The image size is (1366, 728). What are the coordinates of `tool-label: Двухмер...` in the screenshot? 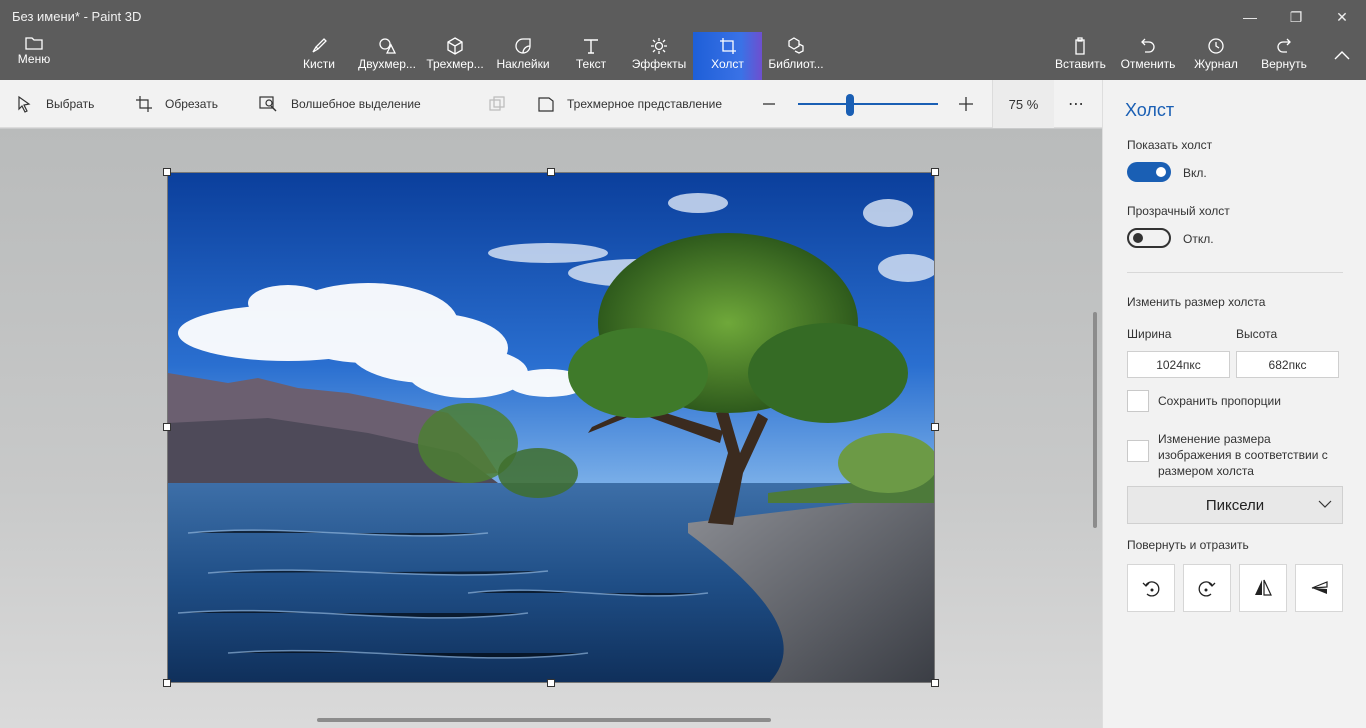 It's located at (387, 64).